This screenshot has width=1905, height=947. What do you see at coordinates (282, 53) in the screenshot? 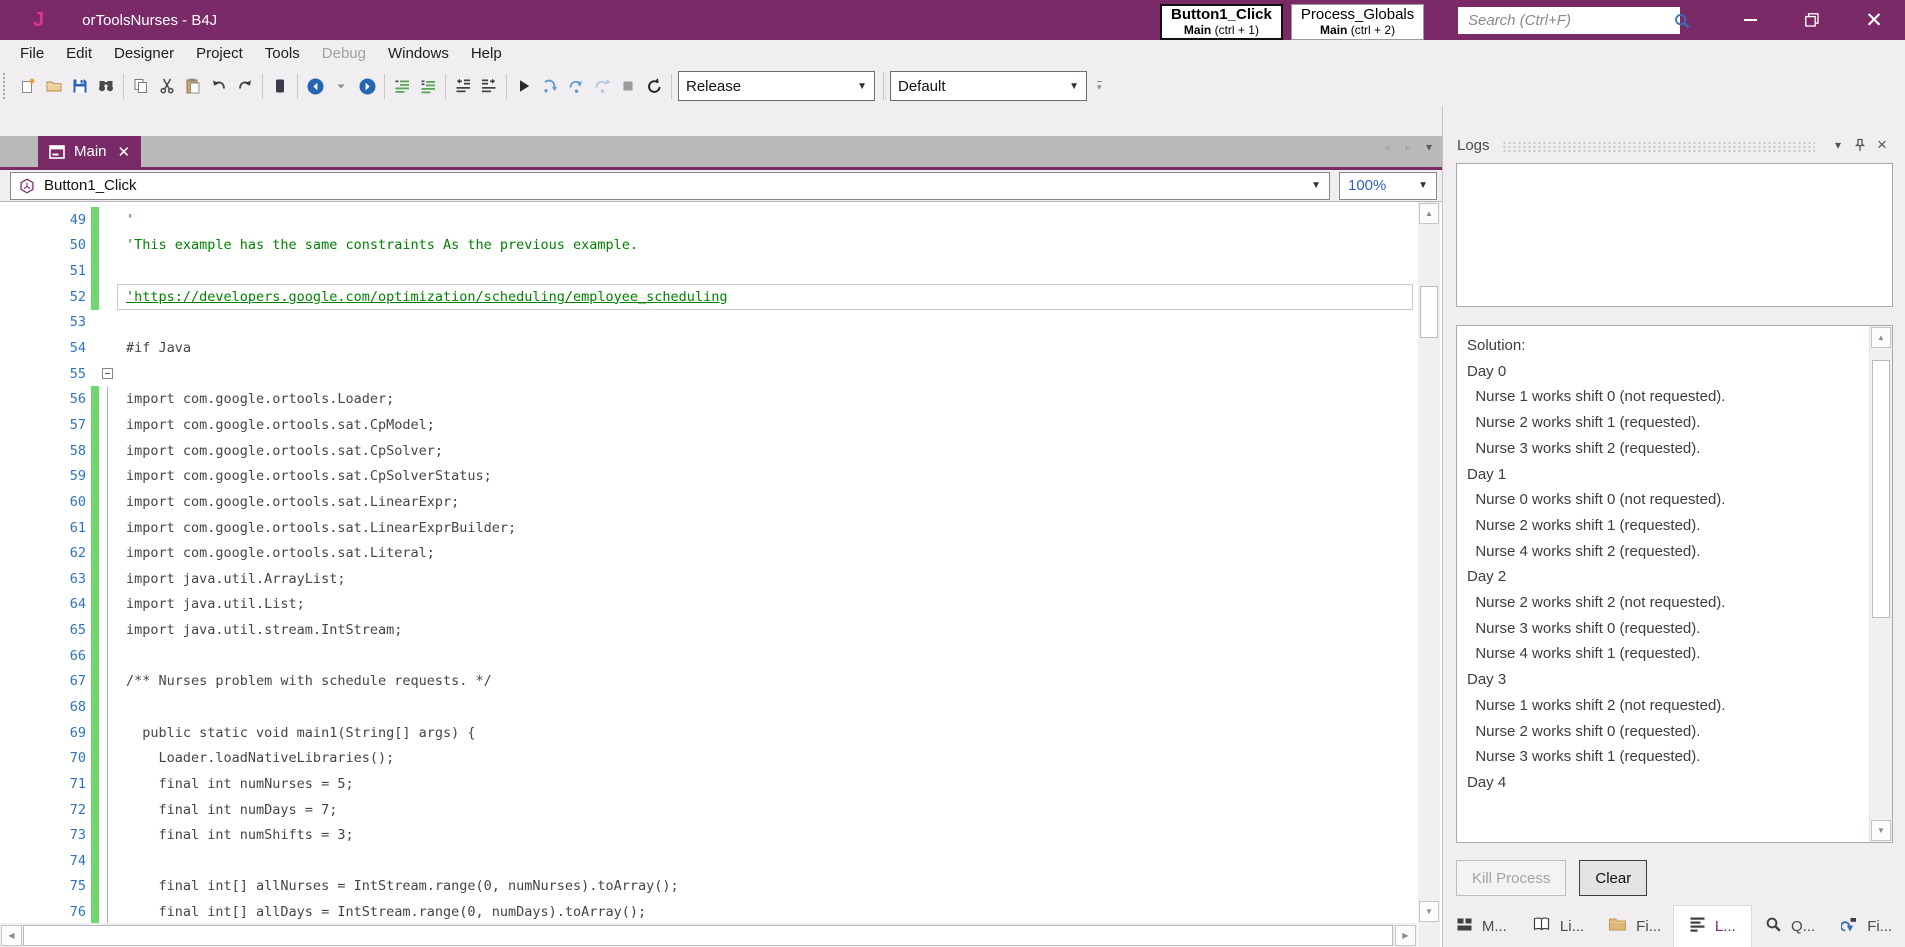
I see `menu-tools: Tools` at bounding box center [282, 53].